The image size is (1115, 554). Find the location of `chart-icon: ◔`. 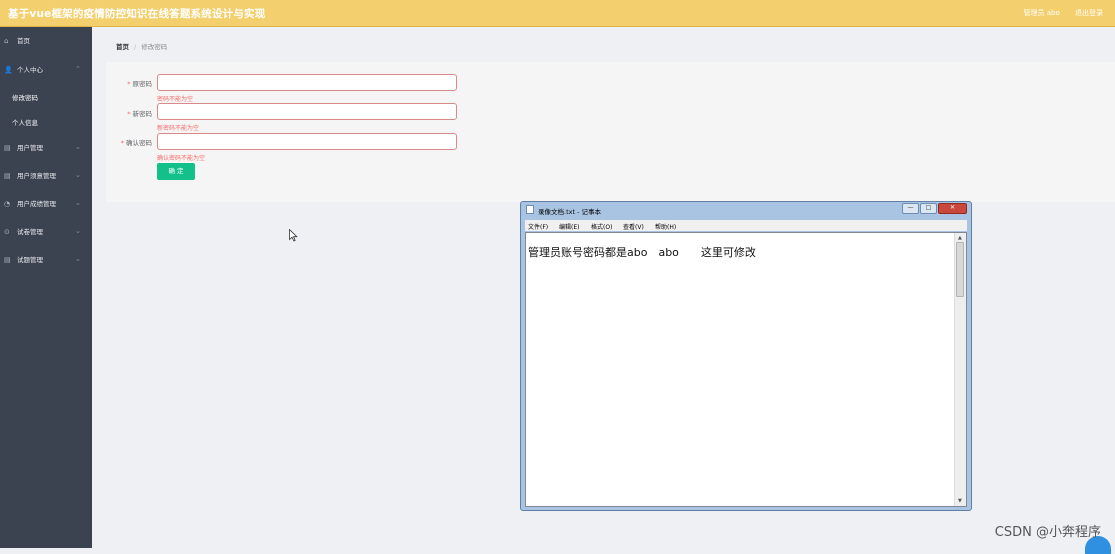

chart-icon: ◔ is located at coordinates (7, 204).